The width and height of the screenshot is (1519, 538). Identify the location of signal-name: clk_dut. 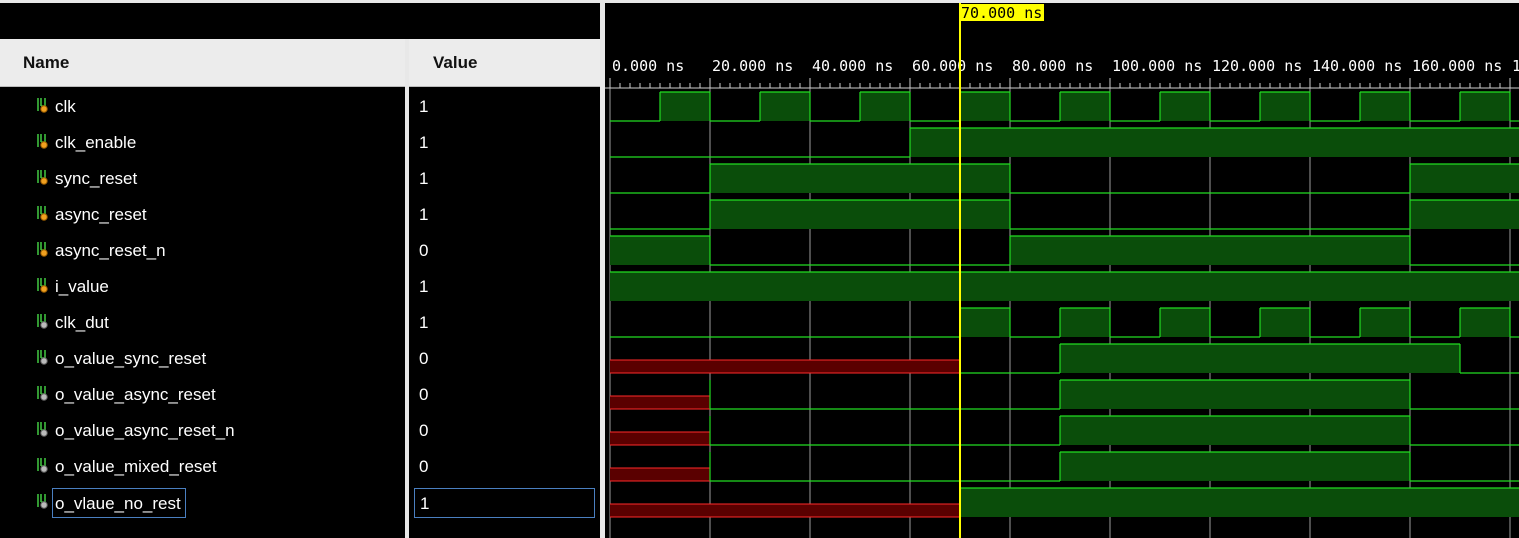
(82, 323).